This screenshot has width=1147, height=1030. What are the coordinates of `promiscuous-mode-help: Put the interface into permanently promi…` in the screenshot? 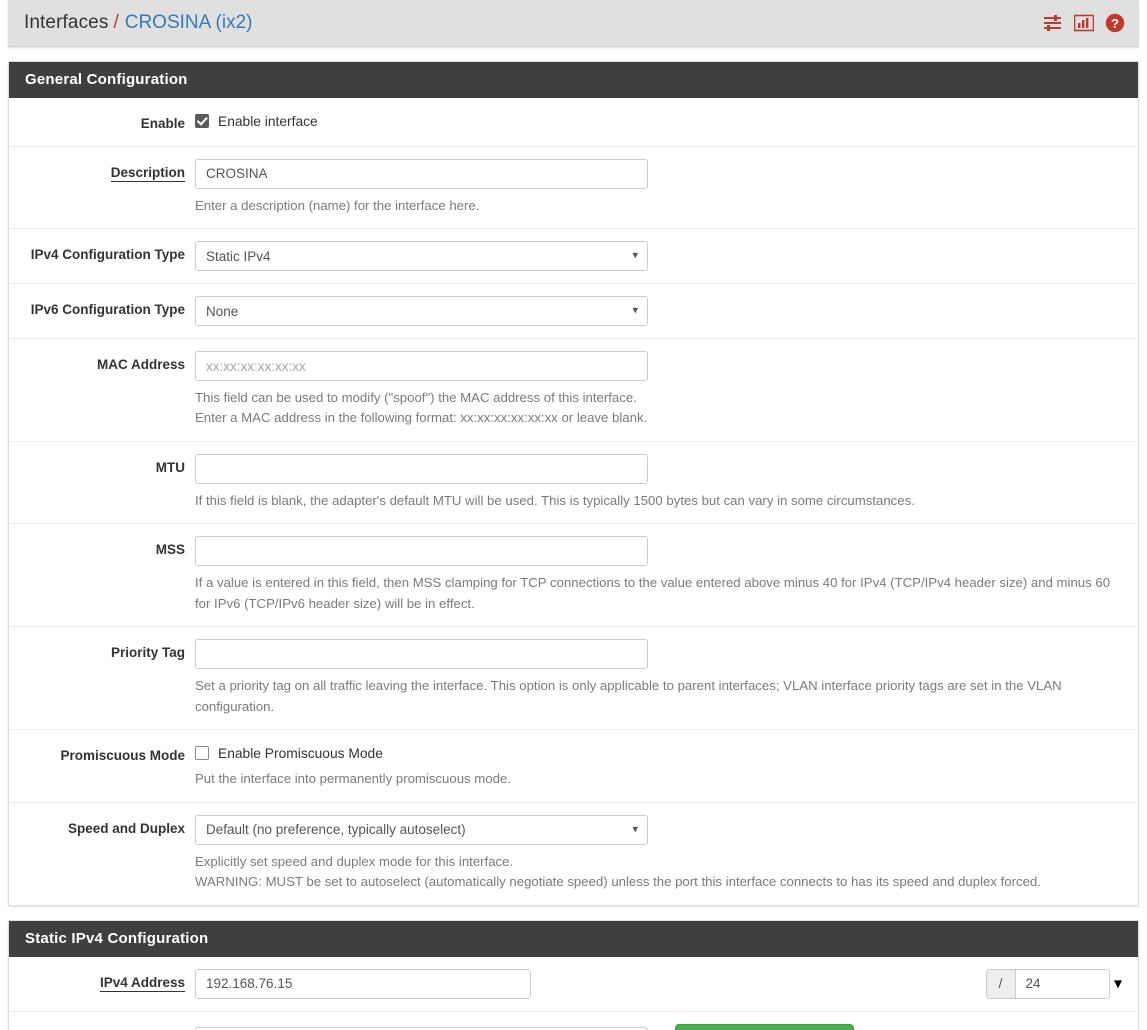 It's located at (353, 779).